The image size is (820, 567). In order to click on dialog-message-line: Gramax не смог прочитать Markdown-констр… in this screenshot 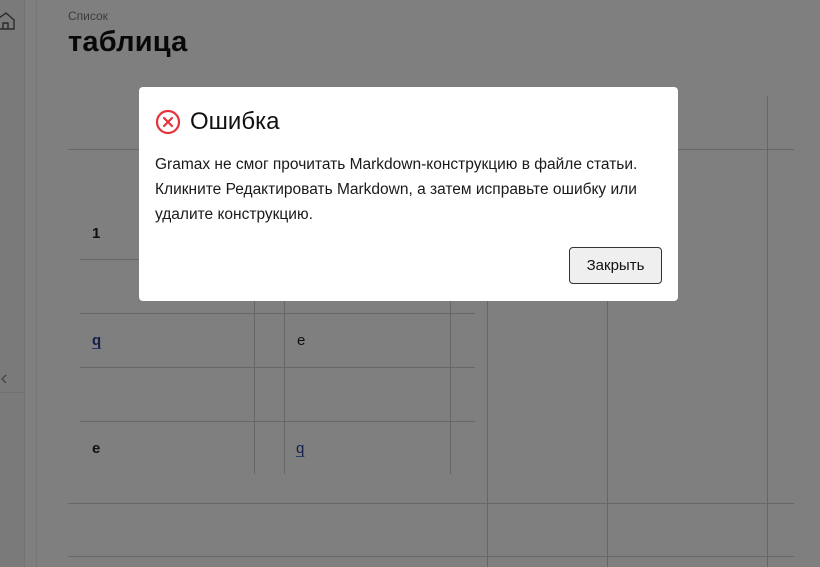, I will do `click(396, 164)`.